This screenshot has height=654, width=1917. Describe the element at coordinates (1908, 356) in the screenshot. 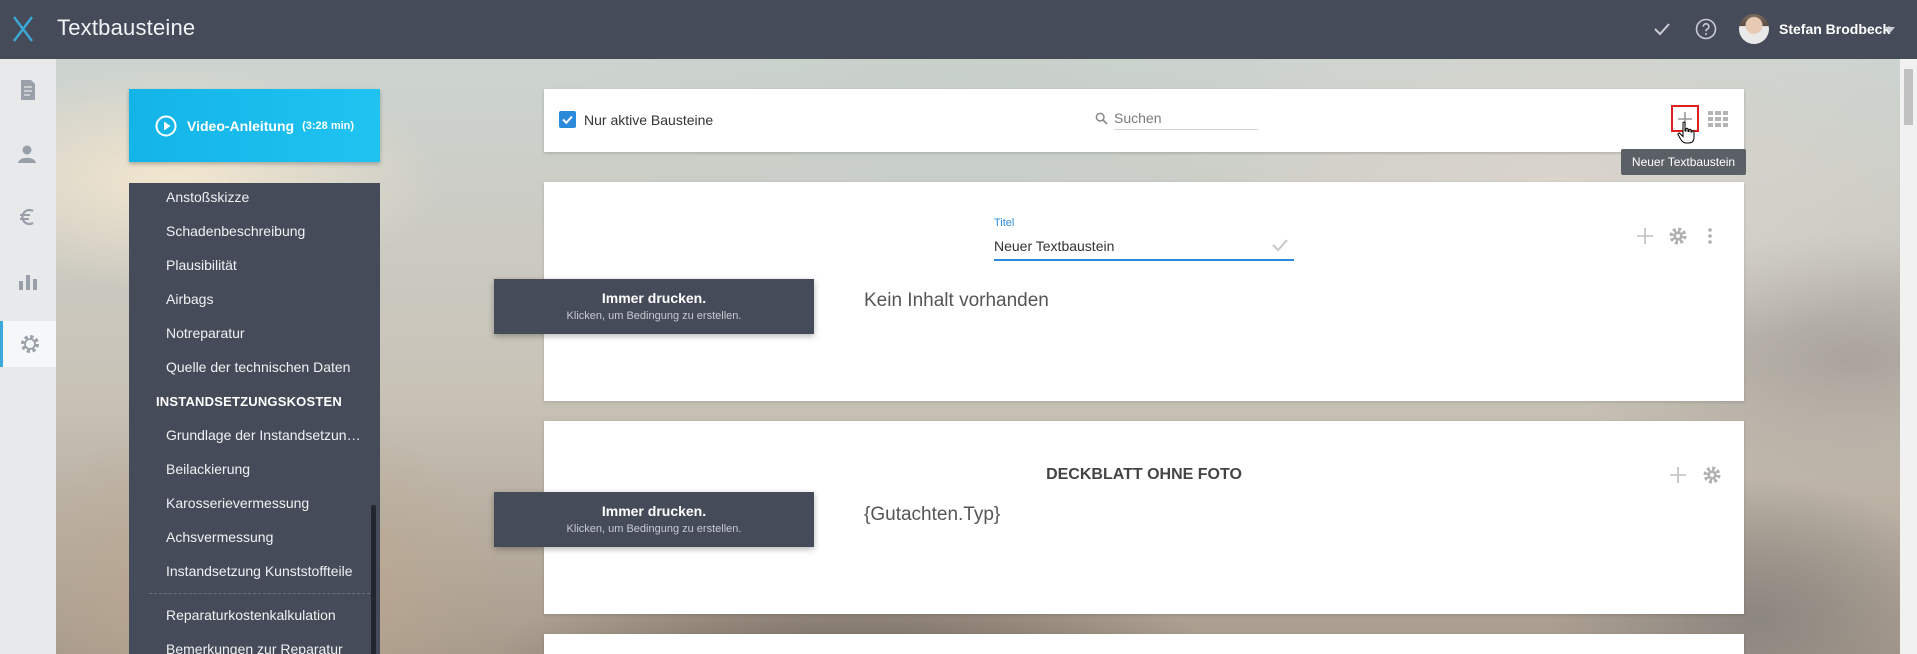

I see `page-scrollbar` at that location.